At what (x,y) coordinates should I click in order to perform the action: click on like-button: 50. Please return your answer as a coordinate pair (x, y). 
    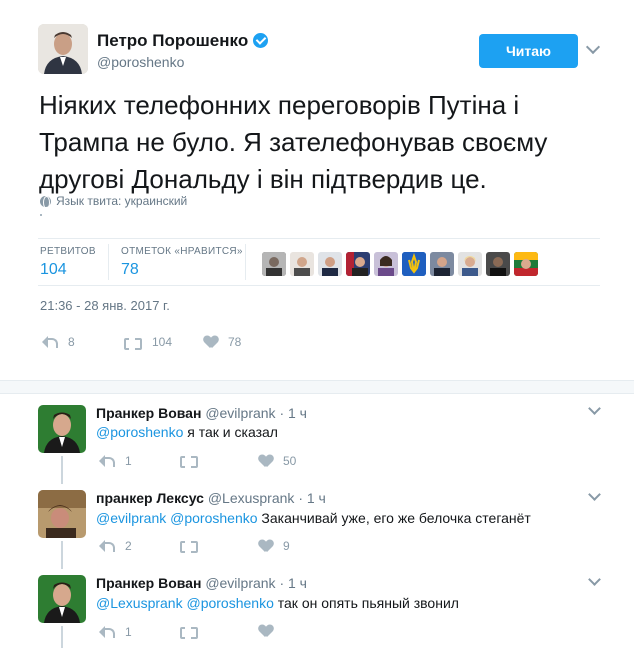
    Looking at the image, I should click on (277, 461).